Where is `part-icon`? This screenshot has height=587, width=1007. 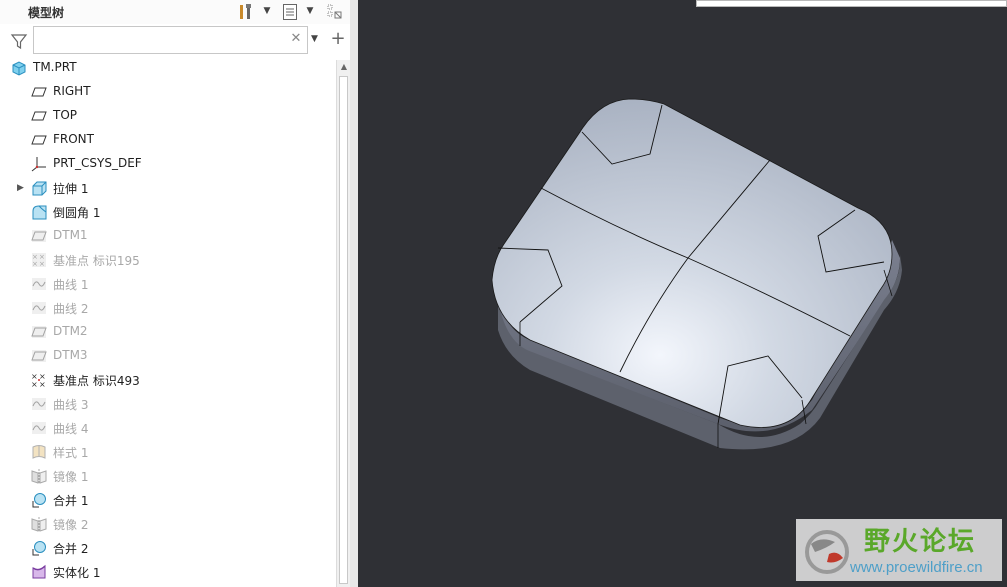 part-icon is located at coordinates (19, 68).